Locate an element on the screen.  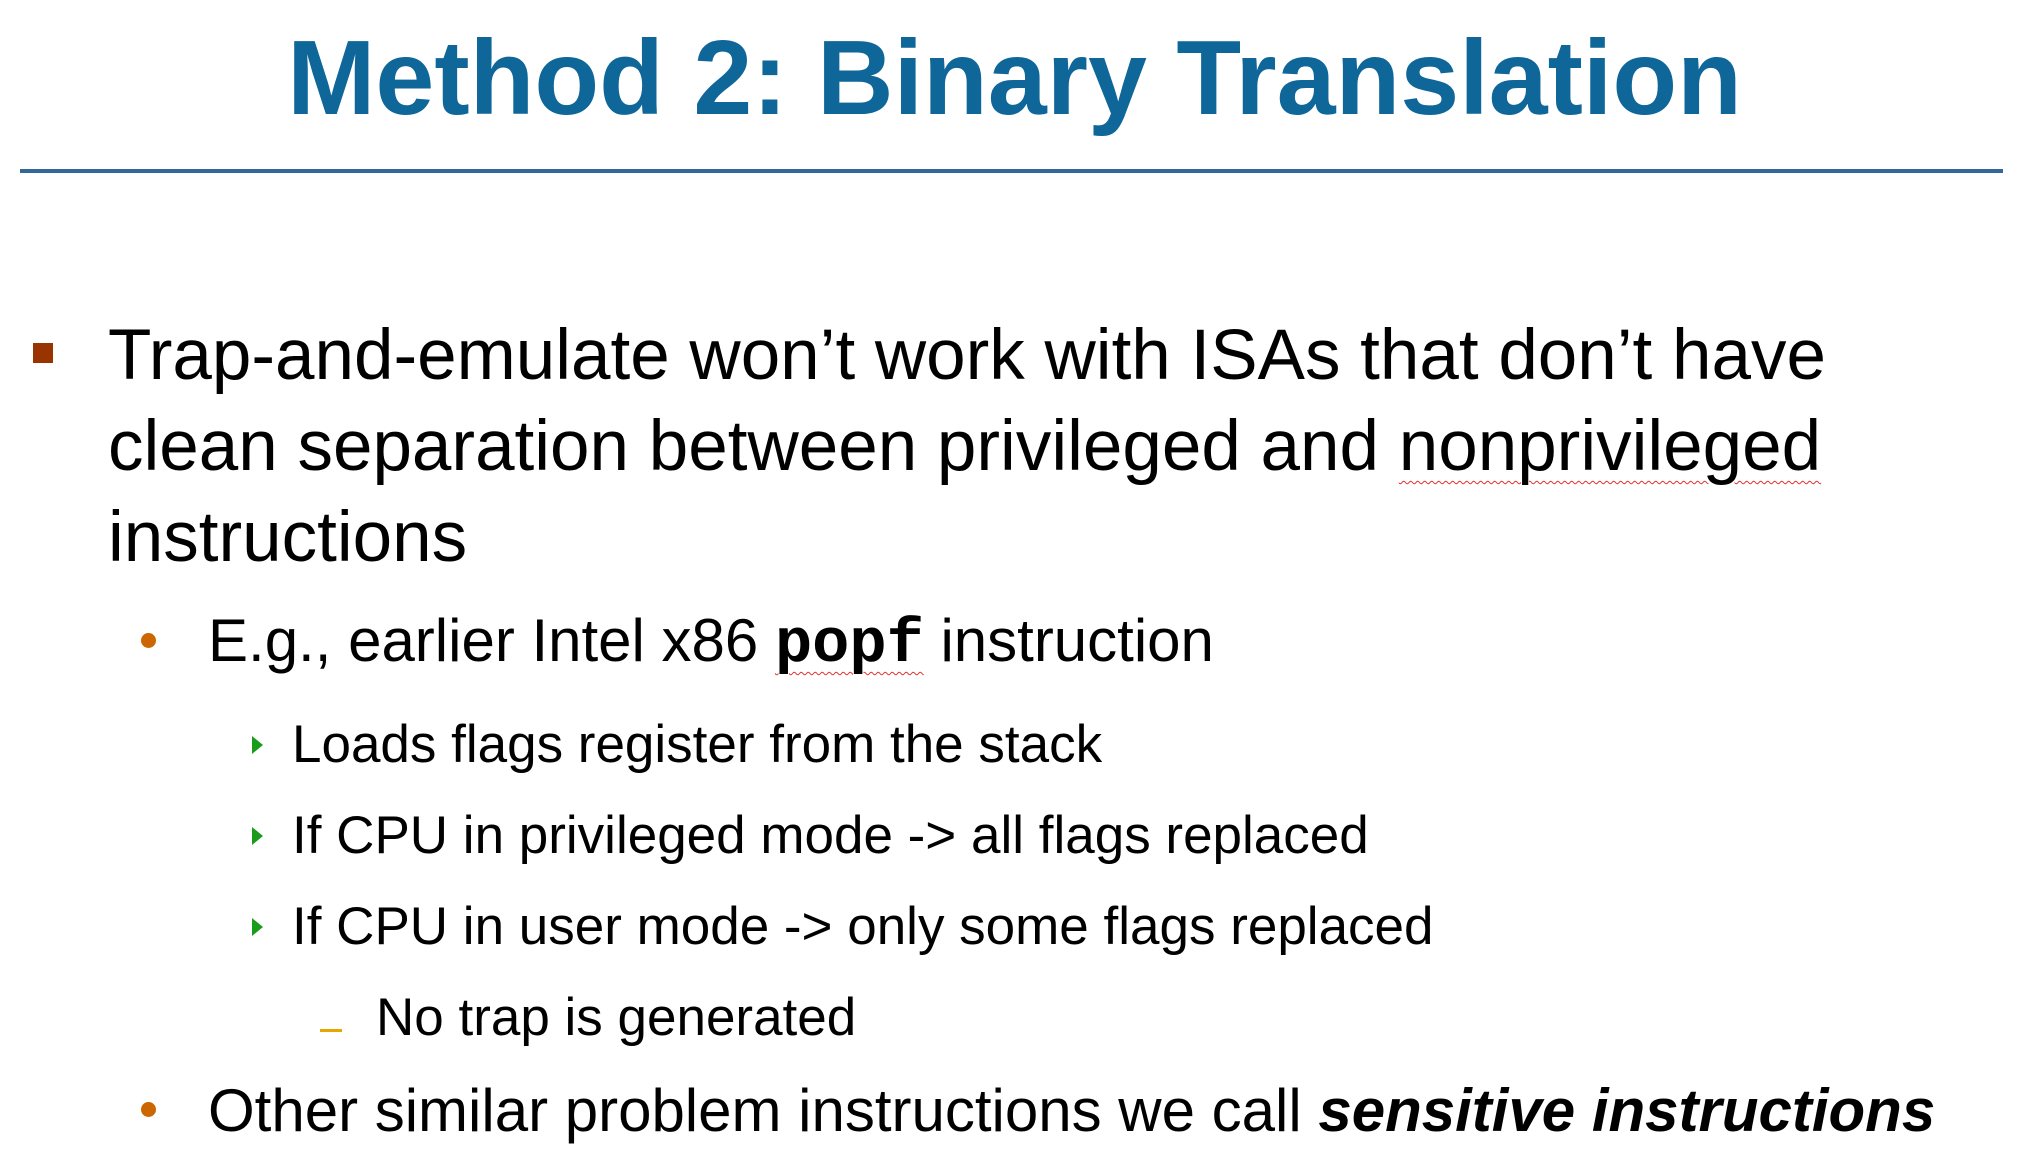
detail-bullet-text: Loads flags register from the stack is located at coordinates (697, 744).